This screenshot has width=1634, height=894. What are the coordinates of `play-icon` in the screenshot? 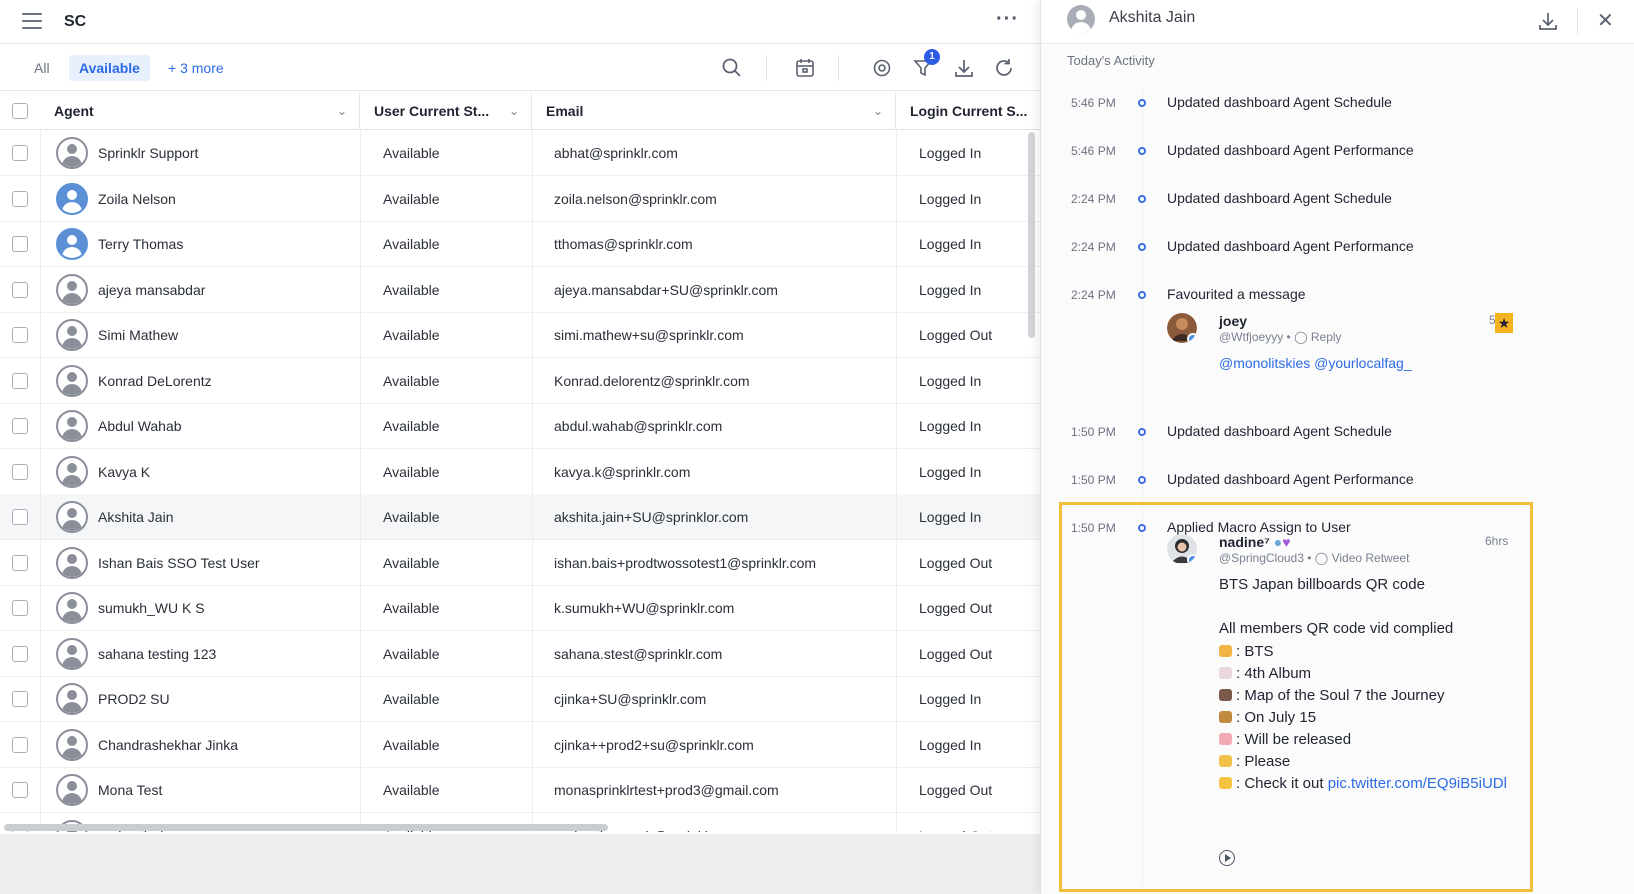 It's located at (1227, 858).